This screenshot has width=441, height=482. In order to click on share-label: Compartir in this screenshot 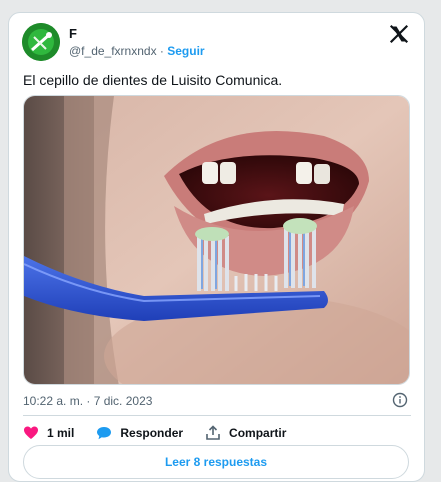, I will do `click(258, 433)`.